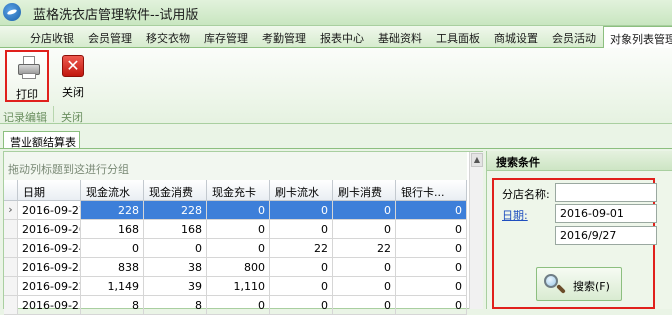 The height and width of the screenshot is (315, 672). What do you see at coordinates (336, 13) in the screenshot?
I see `title-bar: 蓝格洗衣店管理软件--试用版` at bounding box center [336, 13].